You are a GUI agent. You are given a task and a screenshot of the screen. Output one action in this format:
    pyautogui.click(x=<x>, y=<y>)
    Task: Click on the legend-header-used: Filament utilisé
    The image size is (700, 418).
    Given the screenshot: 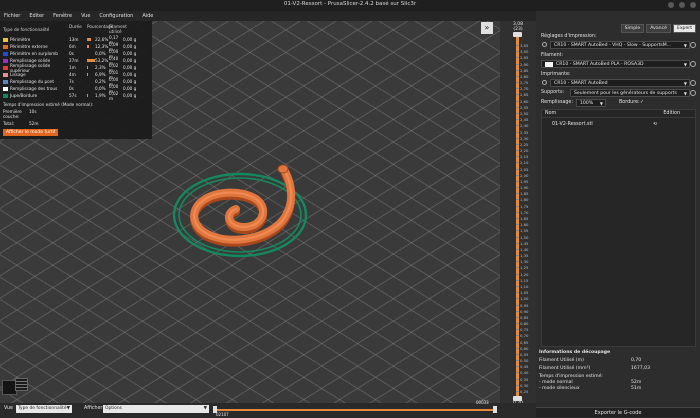 What is the action you would take?
    pyautogui.click(x=118, y=29)
    